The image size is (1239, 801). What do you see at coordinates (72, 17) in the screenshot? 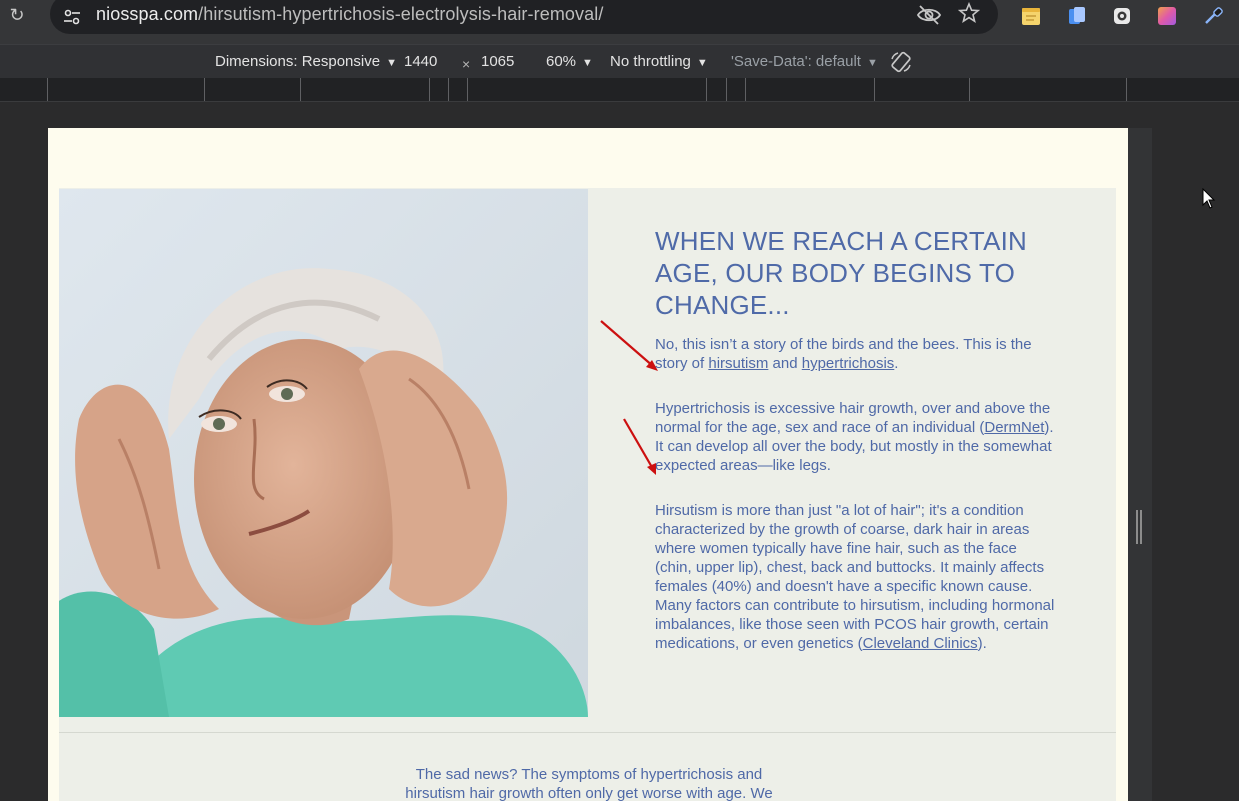
I see `site-info-icon` at bounding box center [72, 17].